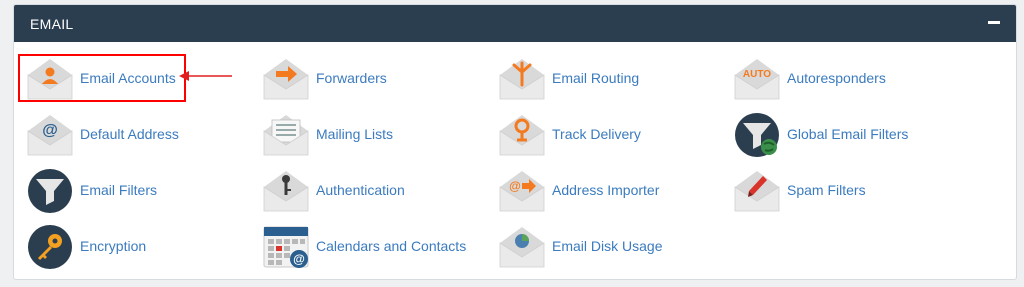 Image resolution: width=1024 pixels, height=287 pixels. What do you see at coordinates (596, 78) in the screenshot?
I see `item-label: Email Routing` at bounding box center [596, 78].